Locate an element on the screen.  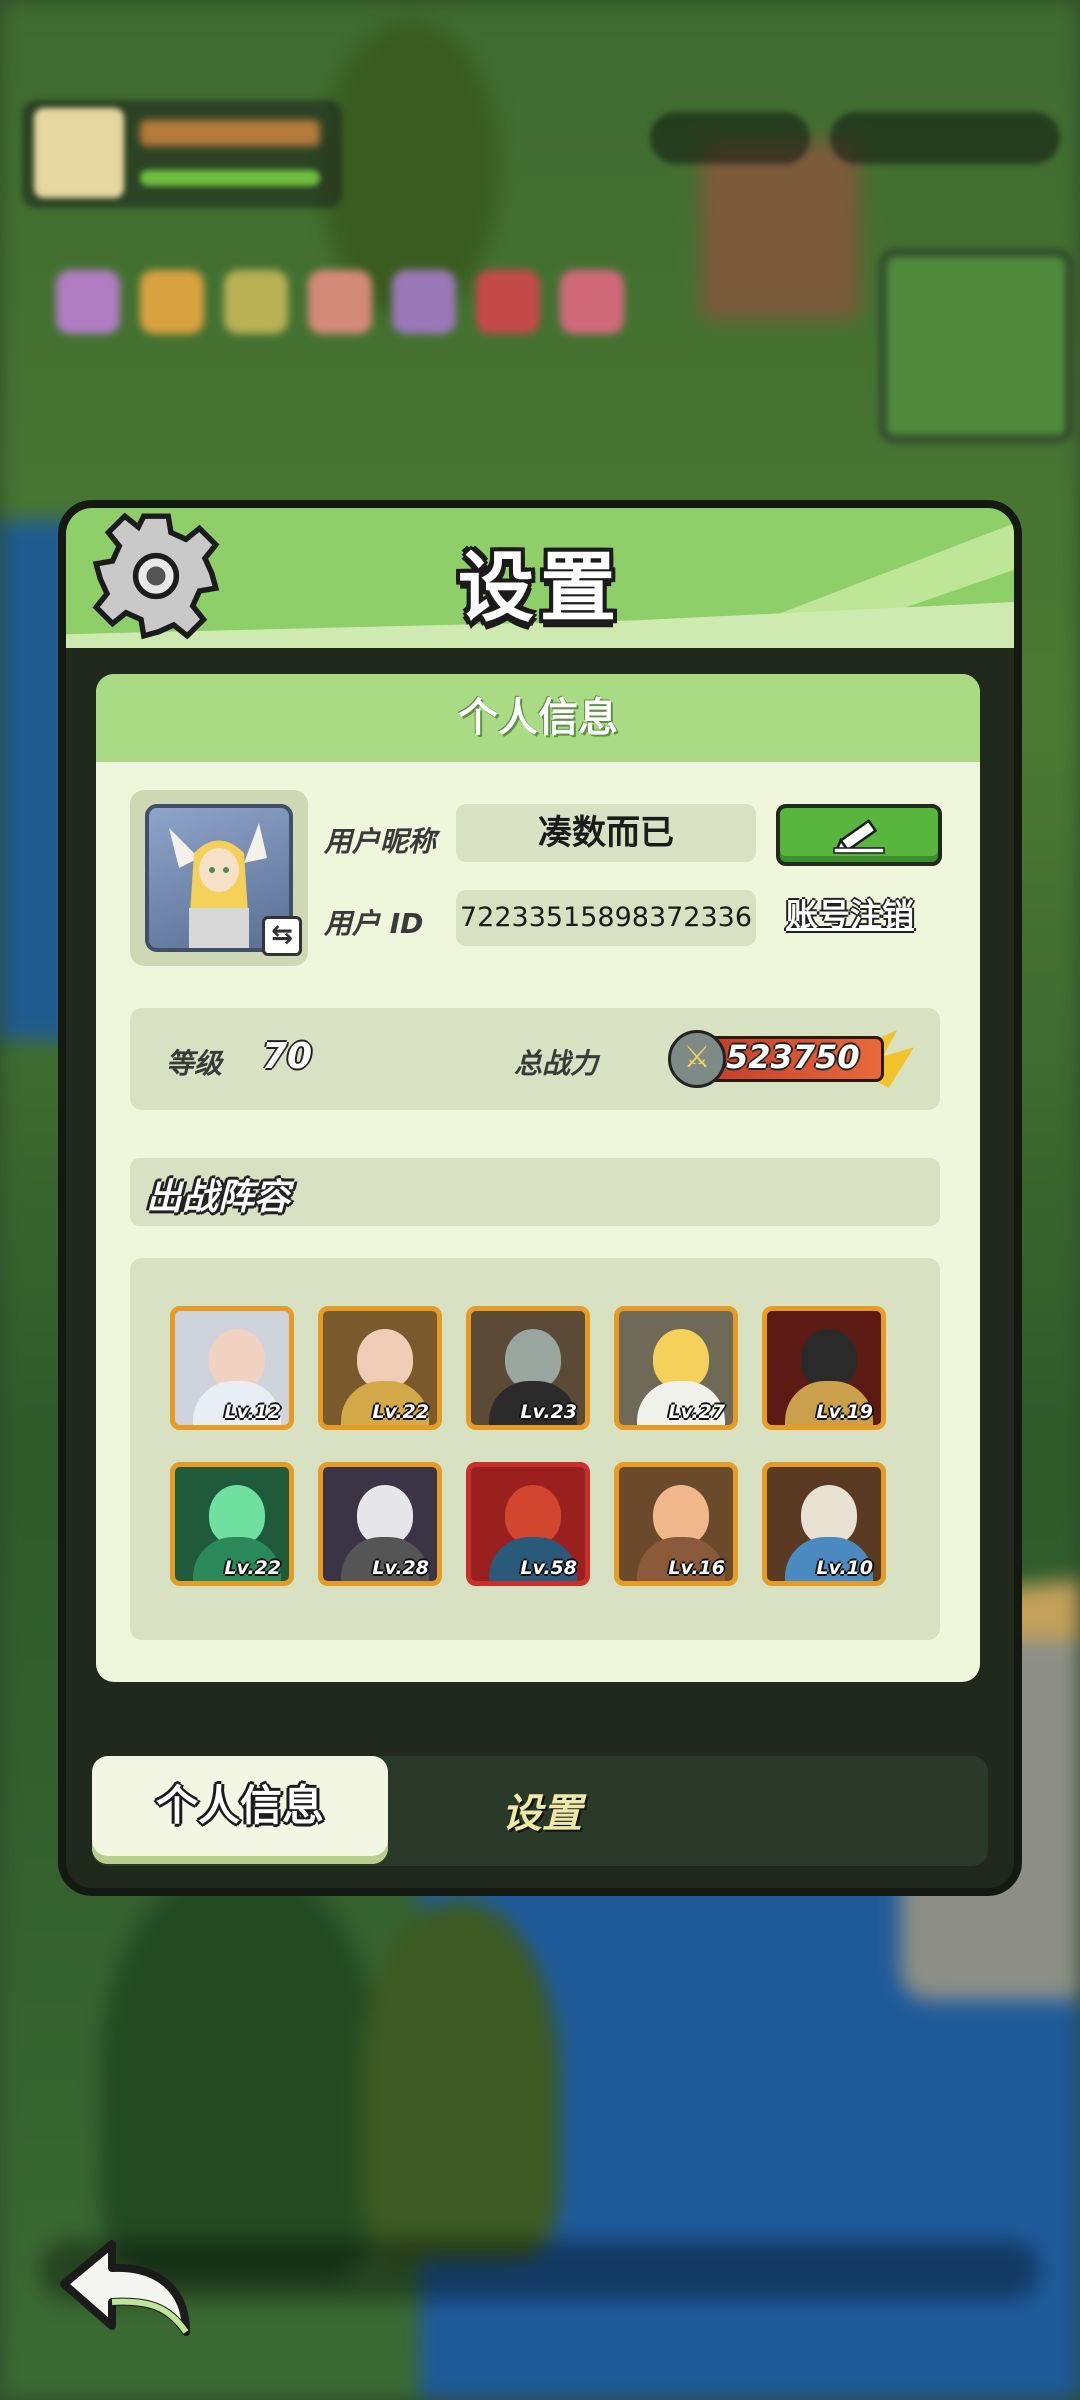
hero-level: Lv.16 is located at coordinates (696, 1568).